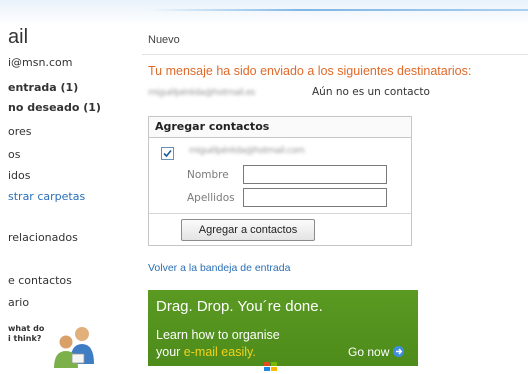 This screenshot has height=374, width=528. What do you see at coordinates (218, 335) in the screenshot?
I see `ad-line-2: Learn how to organise` at bounding box center [218, 335].